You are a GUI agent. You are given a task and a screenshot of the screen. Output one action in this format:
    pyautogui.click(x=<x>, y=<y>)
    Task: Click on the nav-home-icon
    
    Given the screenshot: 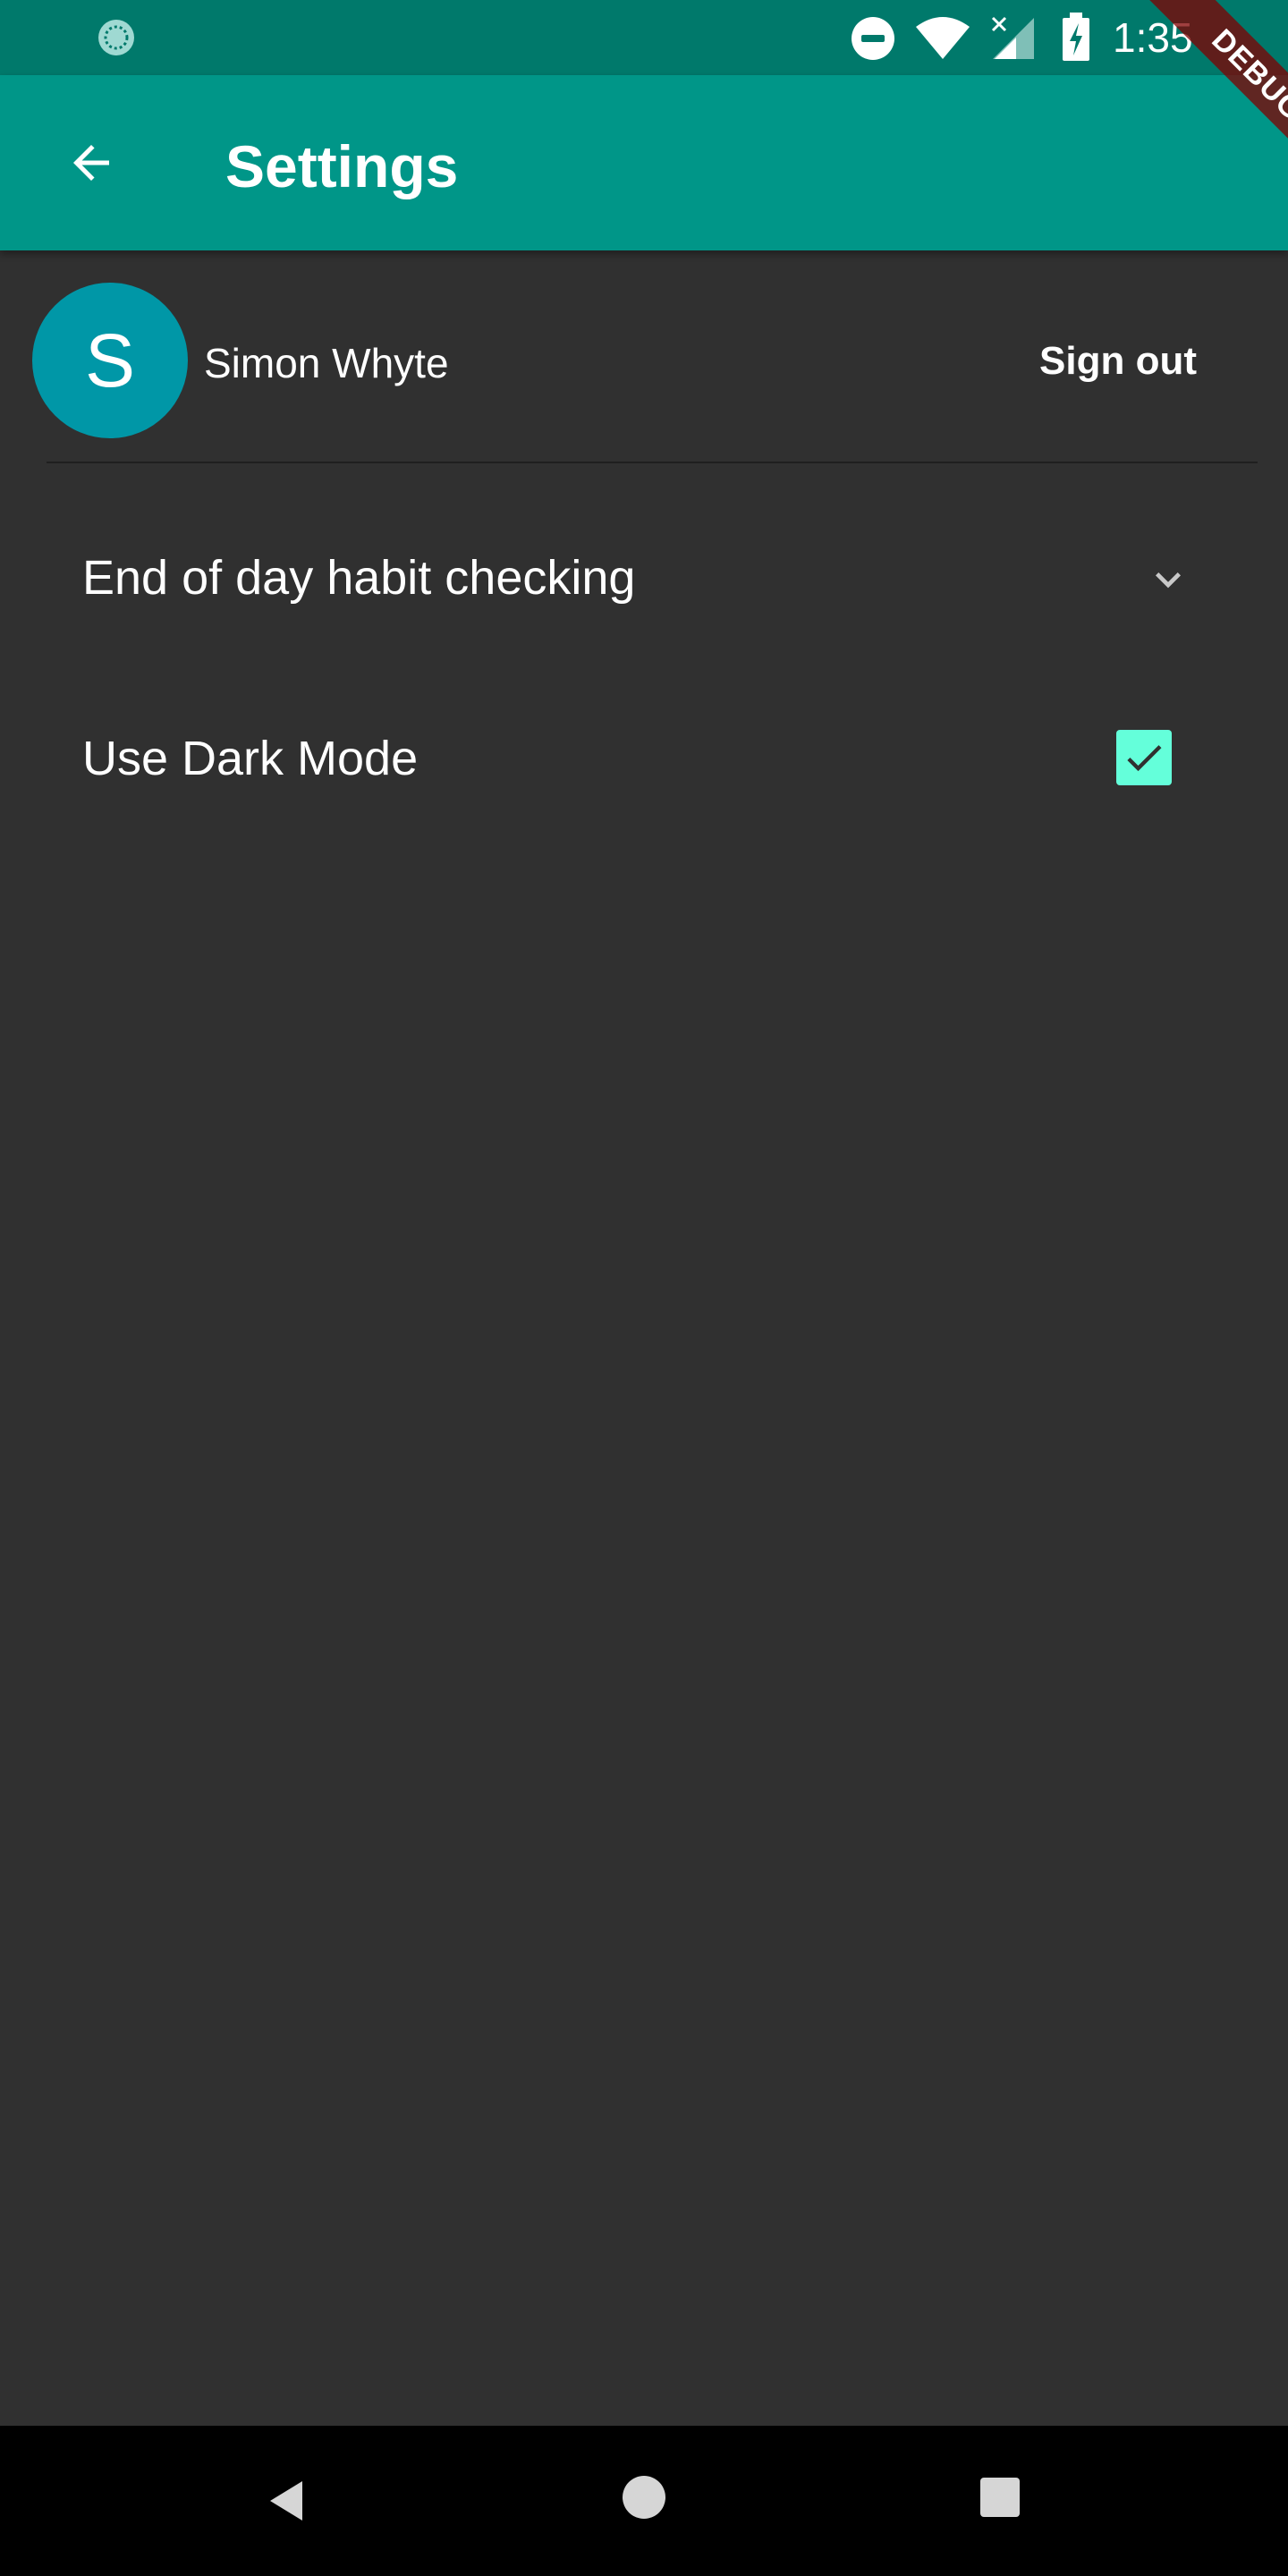 What is the action you would take?
    pyautogui.click(x=644, y=2497)
    